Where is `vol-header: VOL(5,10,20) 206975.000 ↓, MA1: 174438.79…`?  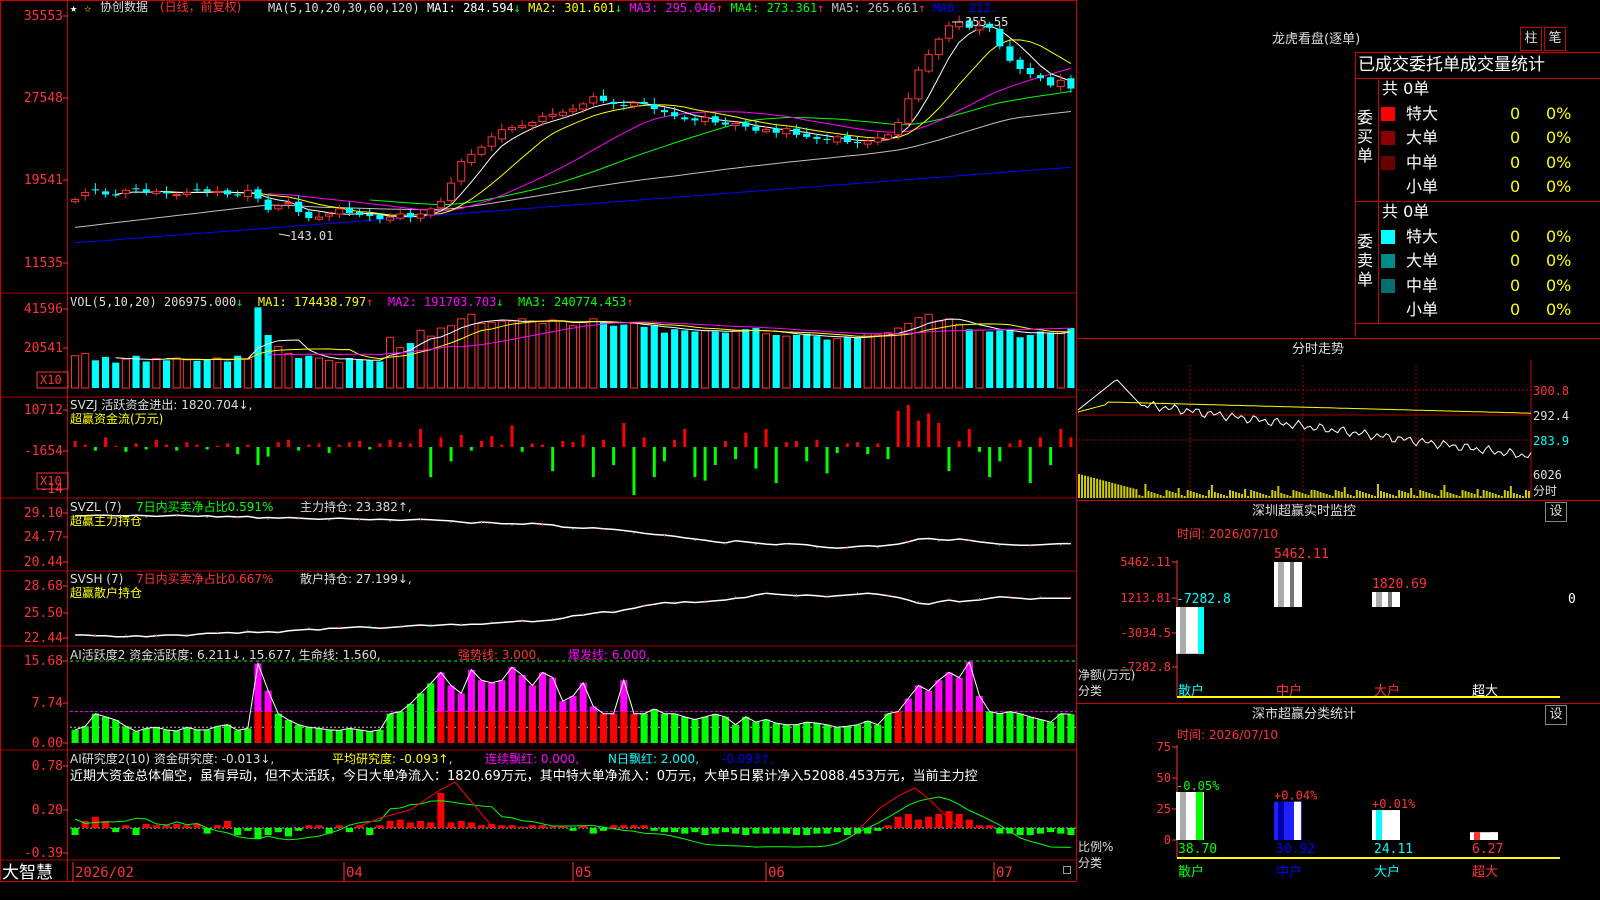 vol-header: VOL(5,10,20) 206975.000 ↓, MA1: 174438.79… is located at coordinates (355, 302).